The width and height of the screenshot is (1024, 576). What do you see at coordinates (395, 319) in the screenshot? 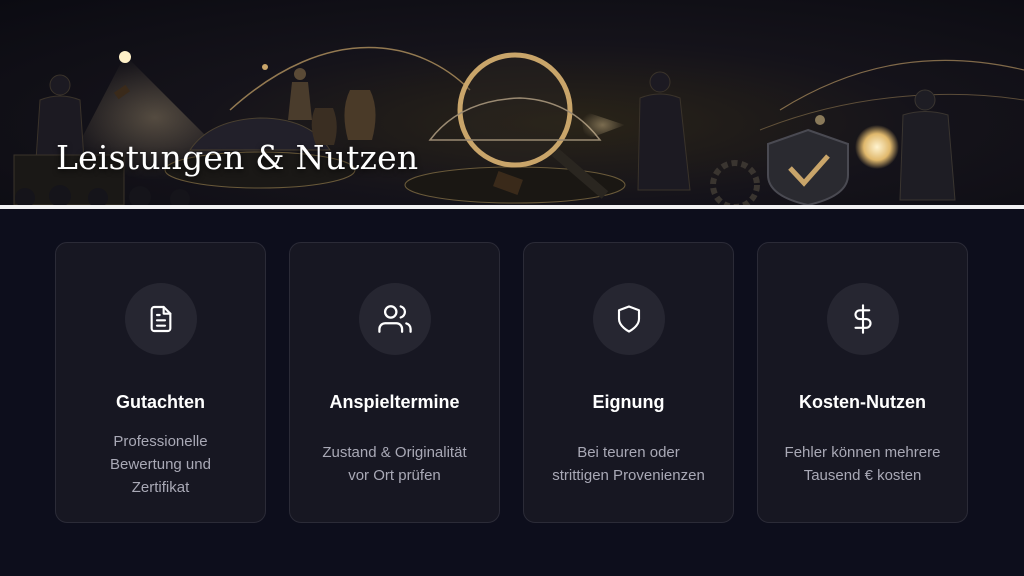
I see `users-icon` at bounding box center [395, 319].